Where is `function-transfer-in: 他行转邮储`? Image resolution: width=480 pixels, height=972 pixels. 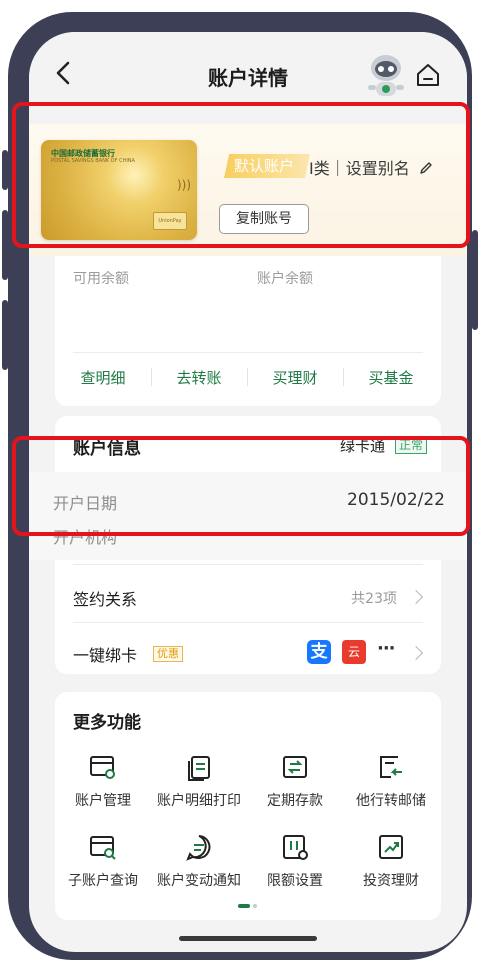
function-transfer-in: 他行转邮储 is located at coordinates (391, 781).